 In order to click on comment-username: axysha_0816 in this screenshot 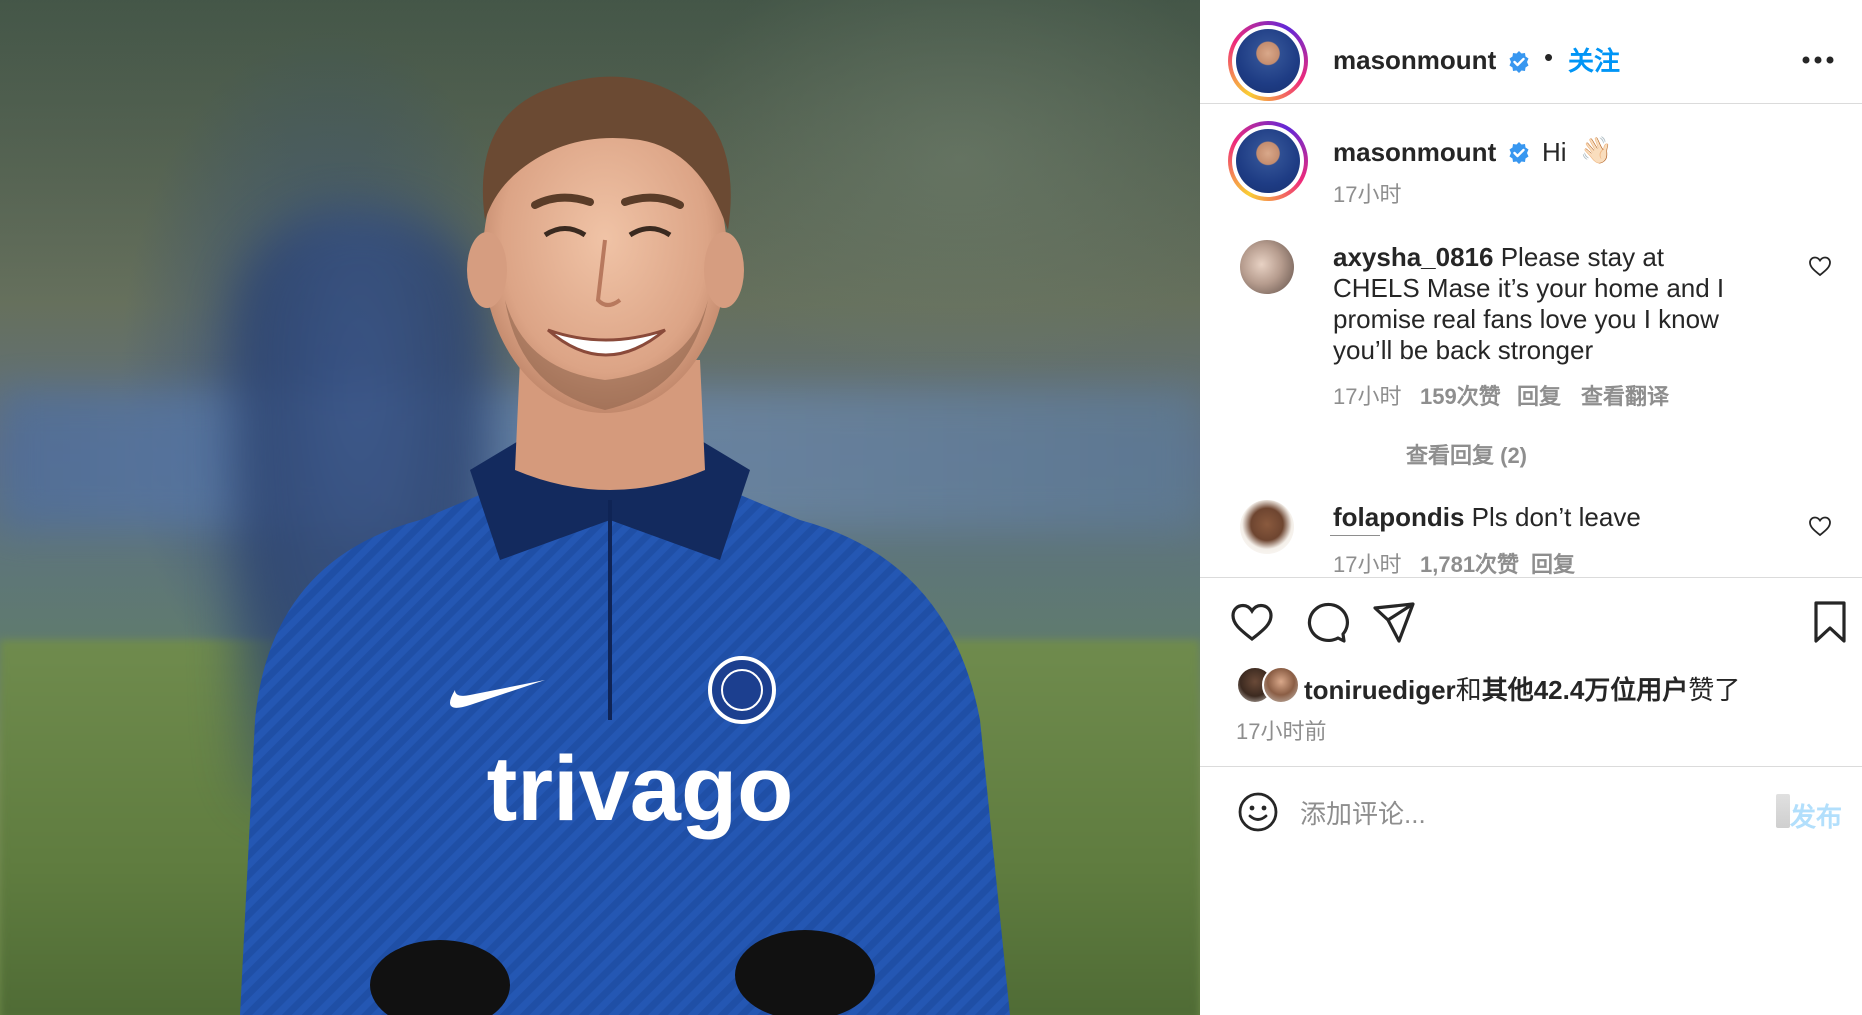, I will do `click(1413, 257)`.